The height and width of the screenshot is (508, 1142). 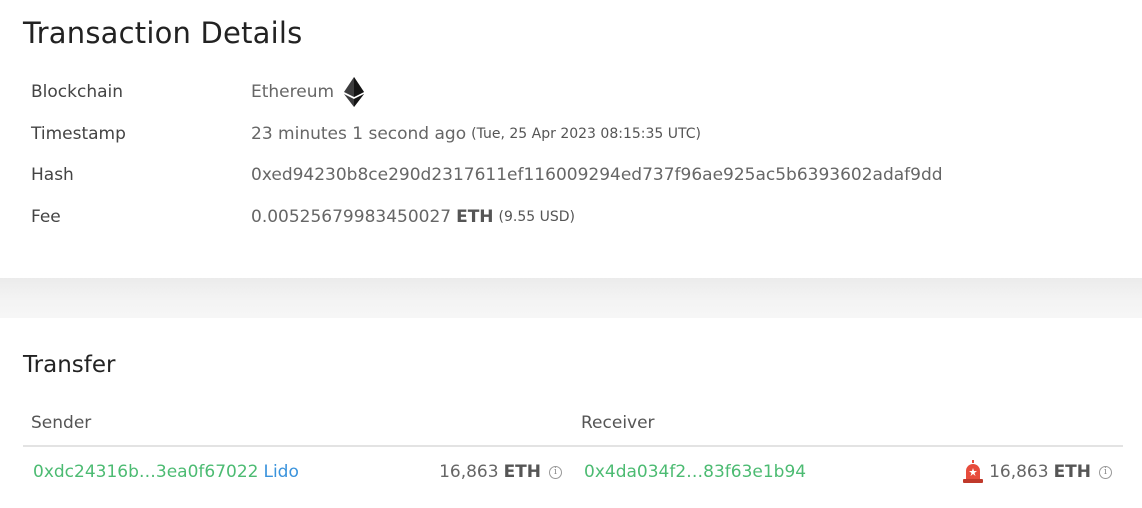 What do you see at coordinates (475, 217) in the screenshot?
I see `fee-unit: ETH` at bounding box center [475, 217].